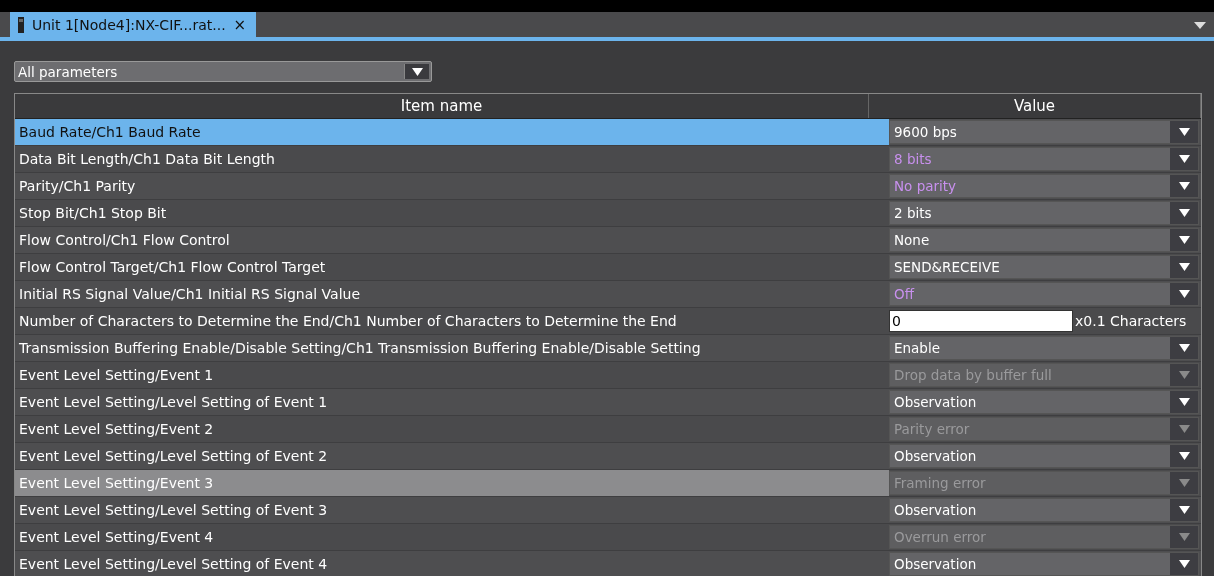 The image size is (1214, 576). Describe the element at coordinates (452, 267) in the screenshot. I see `item-name: Flow Control Target/Ch1 Flow Control Target` at that location.